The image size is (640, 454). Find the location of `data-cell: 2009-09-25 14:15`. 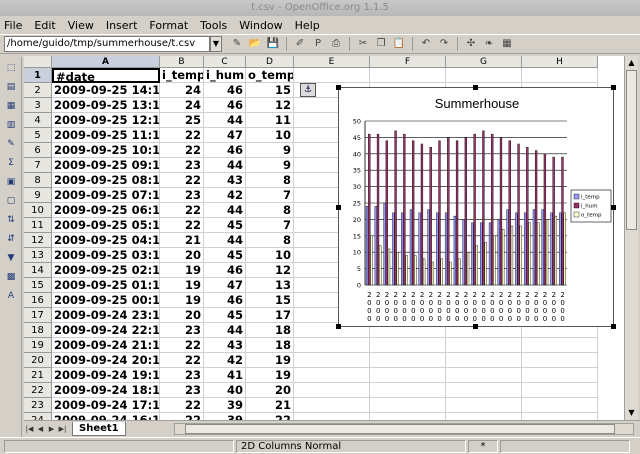

data-cell: 2009-09-25 14:15 is located at coordinates (106, 90).